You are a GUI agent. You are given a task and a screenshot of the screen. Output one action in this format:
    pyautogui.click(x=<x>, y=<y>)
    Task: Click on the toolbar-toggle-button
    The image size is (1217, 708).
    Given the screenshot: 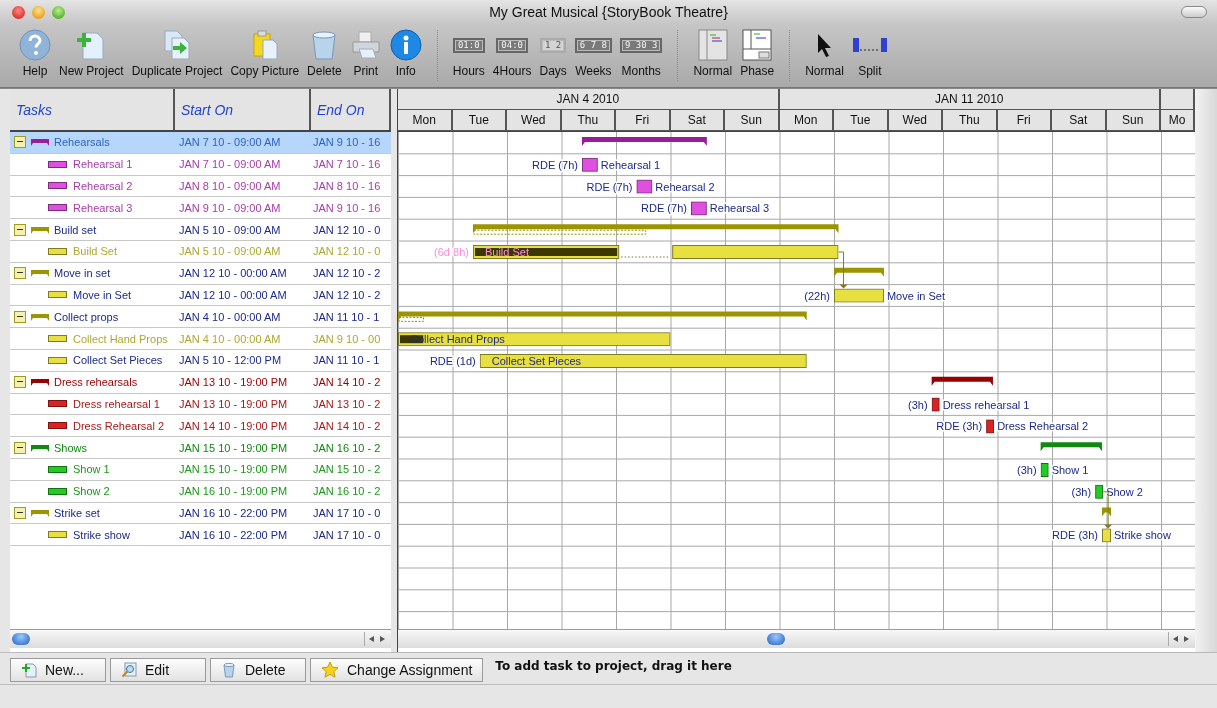 What is the action you would take?
    pyautogui.click(x=1194, y=12)
    